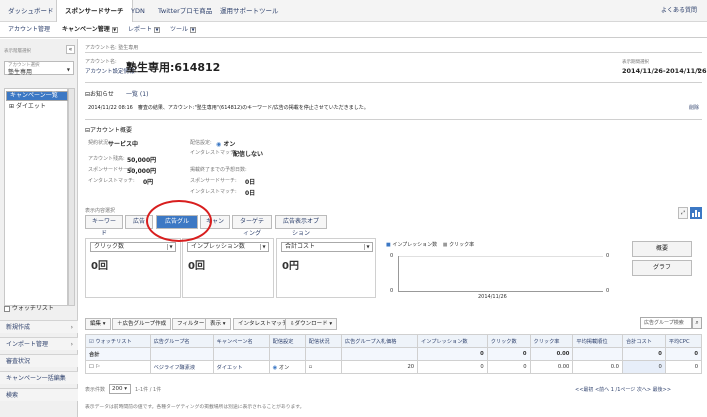 The image size is (707, 417). I want to click on delivery-setting: ◉ オン, so click(287, 367).